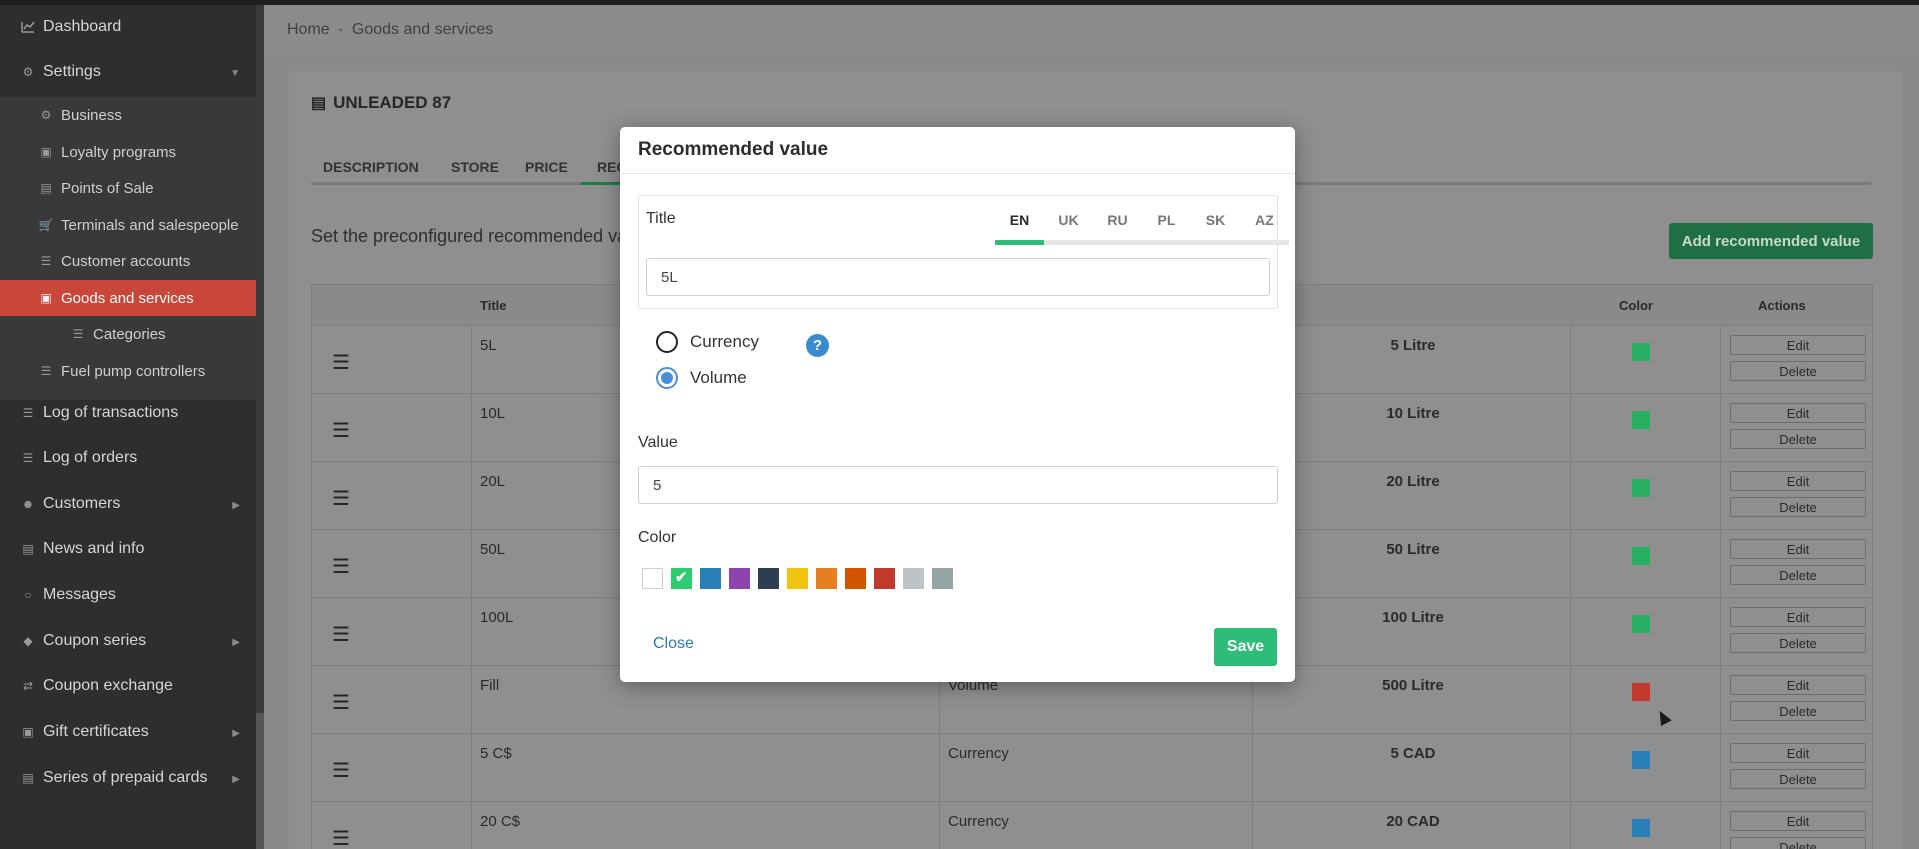 The image size is (1919, 849). Describe the element at coordinates (707, 342) in the screenshot. I see `radio-currency: Currency` at that location.